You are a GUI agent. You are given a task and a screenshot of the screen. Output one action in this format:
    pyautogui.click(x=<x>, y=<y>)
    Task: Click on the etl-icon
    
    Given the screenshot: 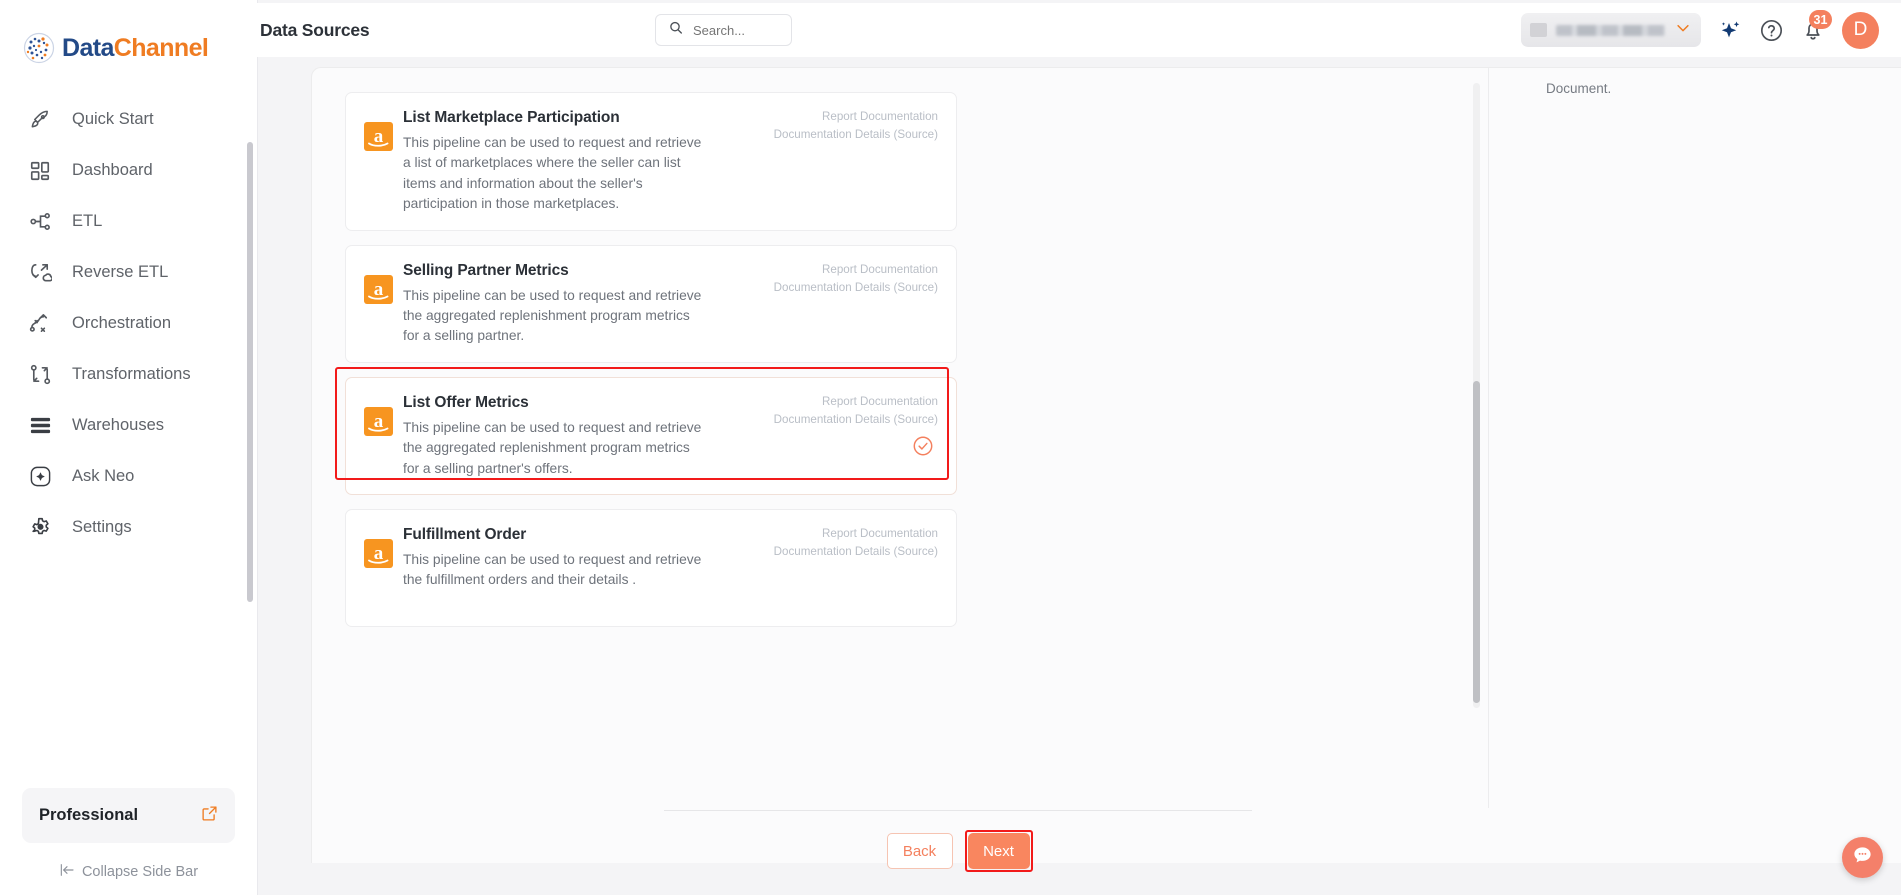 What is the action you would take?
    pyautogui.click(x=40, y=222)
    